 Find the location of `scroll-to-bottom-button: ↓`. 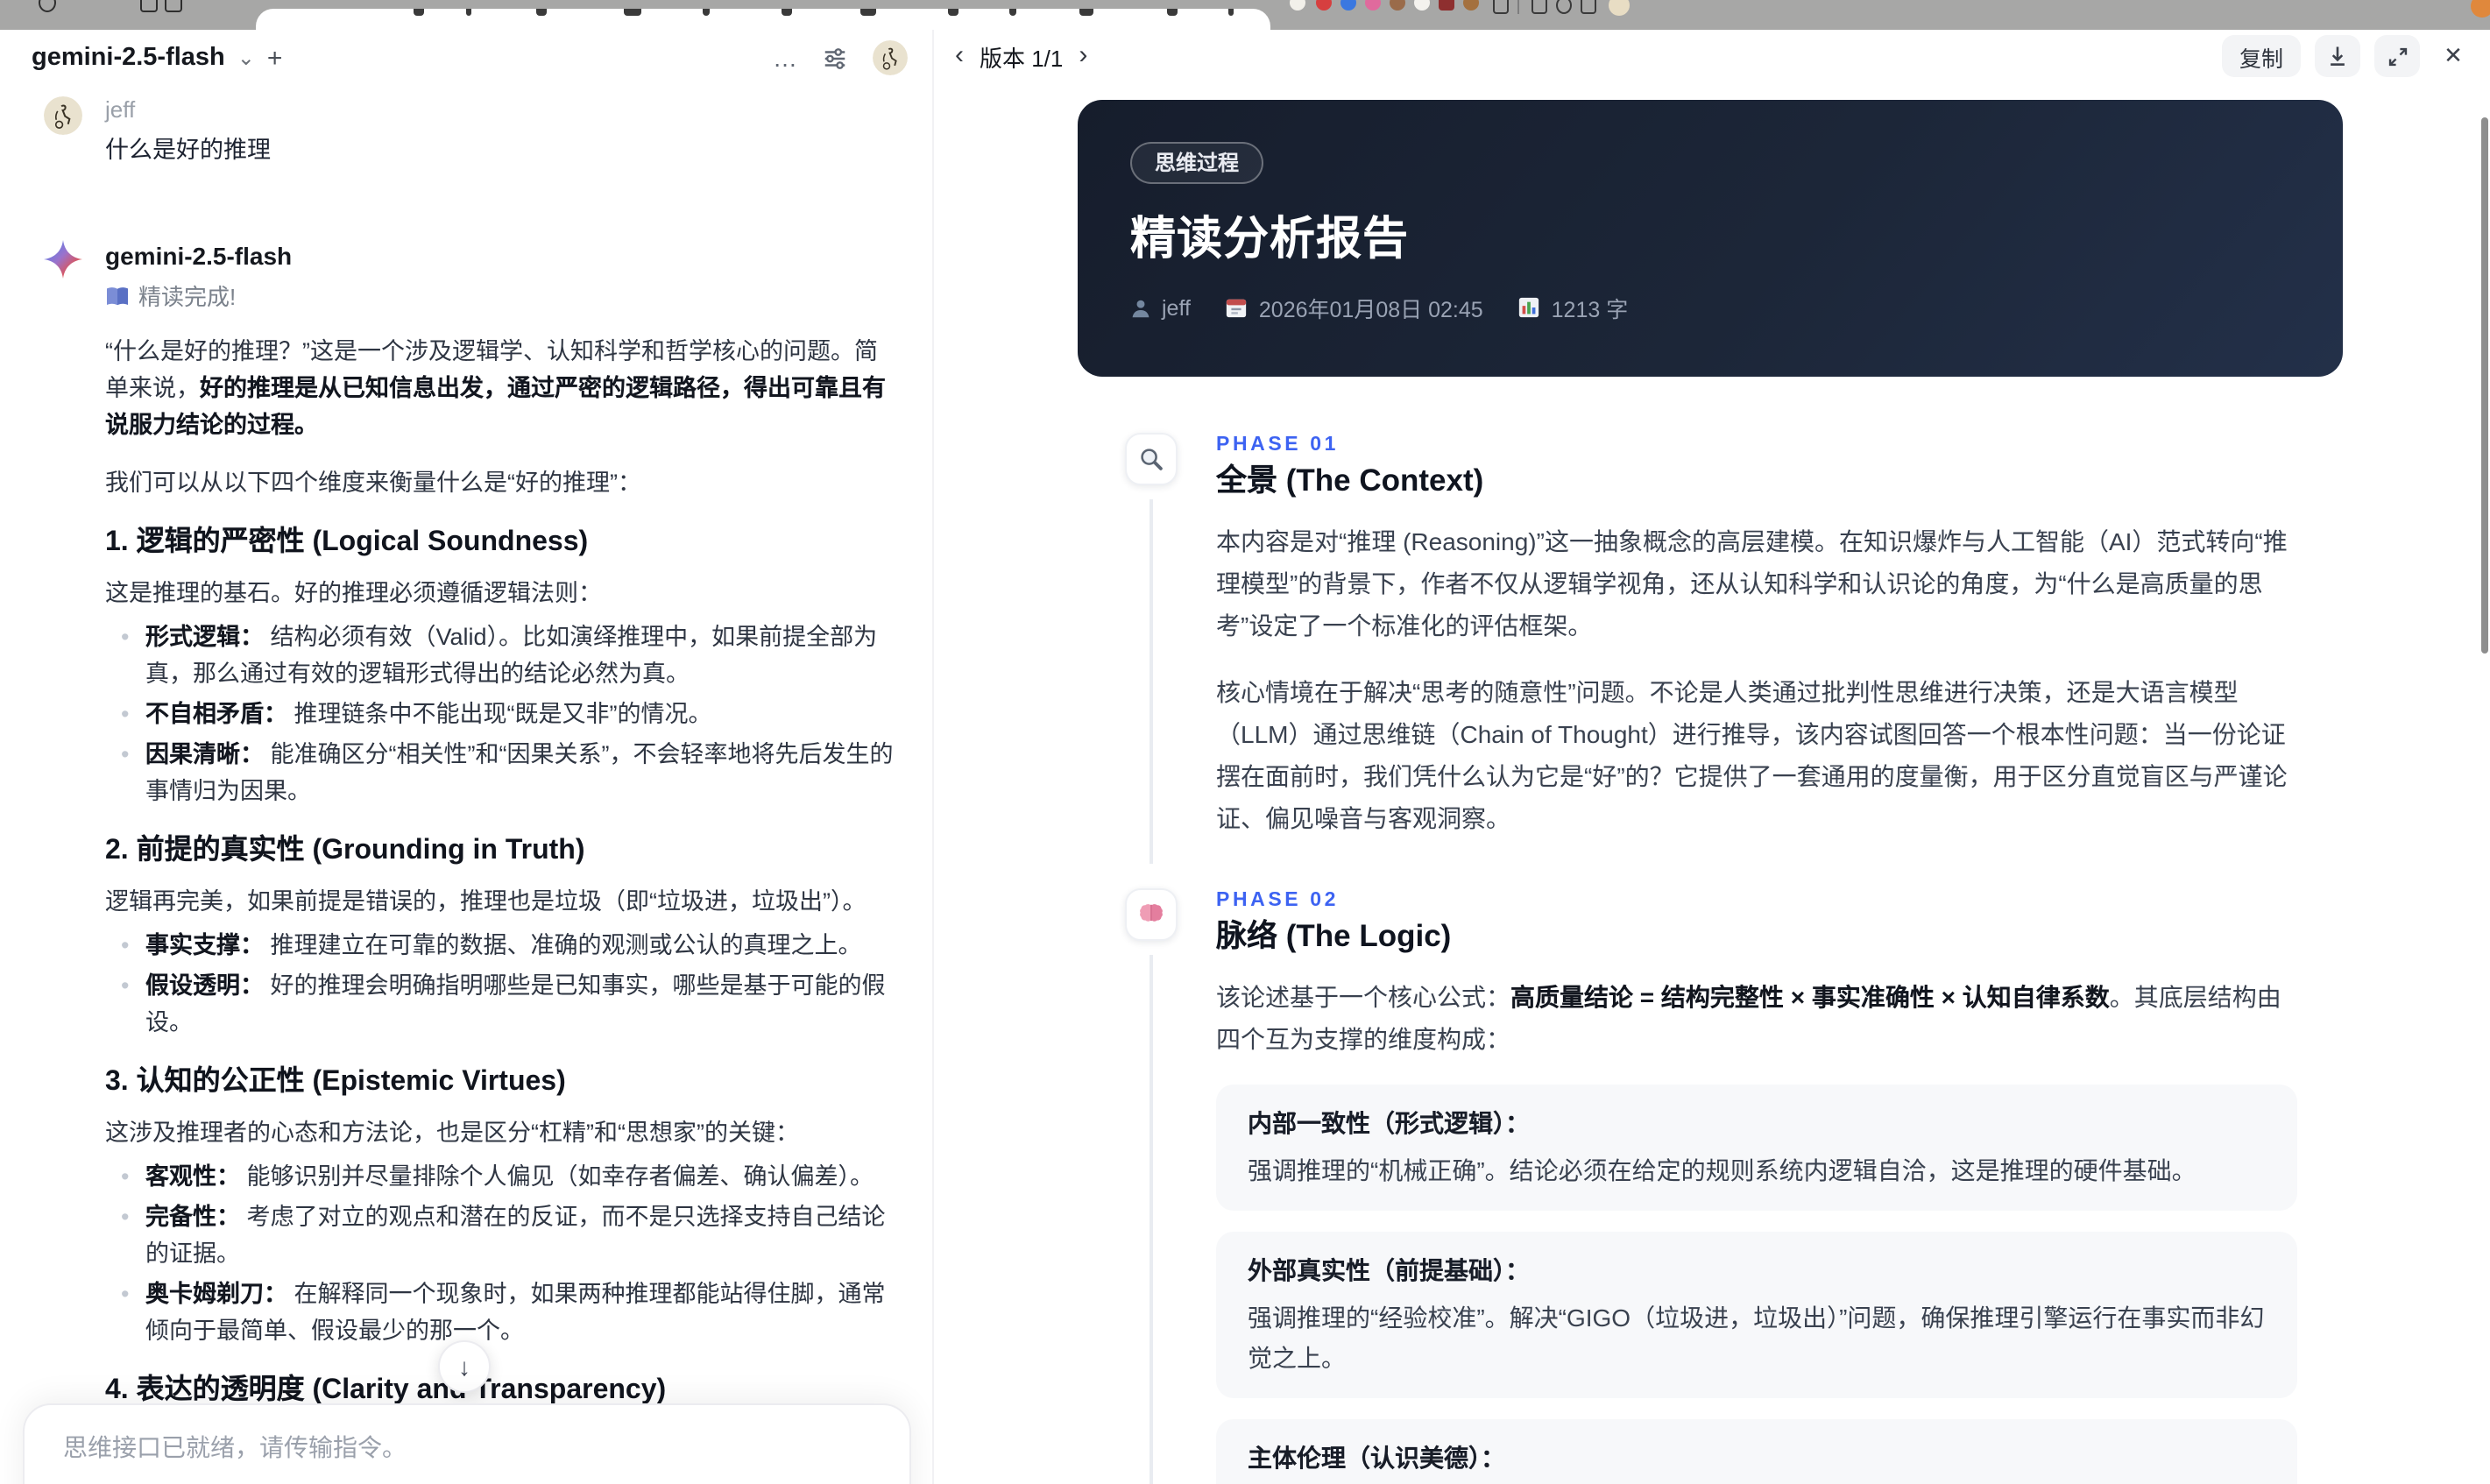

scroll-to-bottom-button: ↓ is located at coordinates (465, 1366).